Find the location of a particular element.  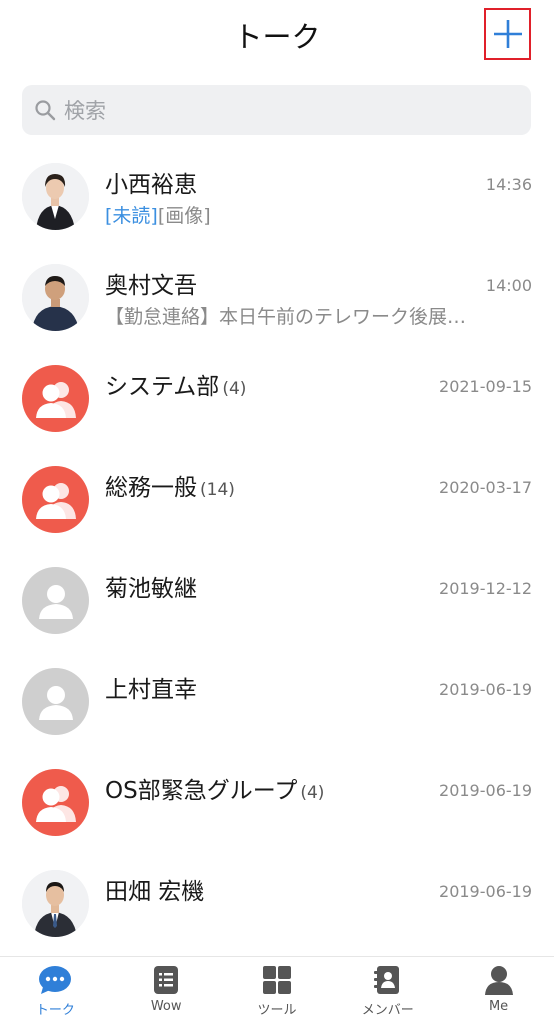

tab-wow: Wow is located at coordinates (166, 990).